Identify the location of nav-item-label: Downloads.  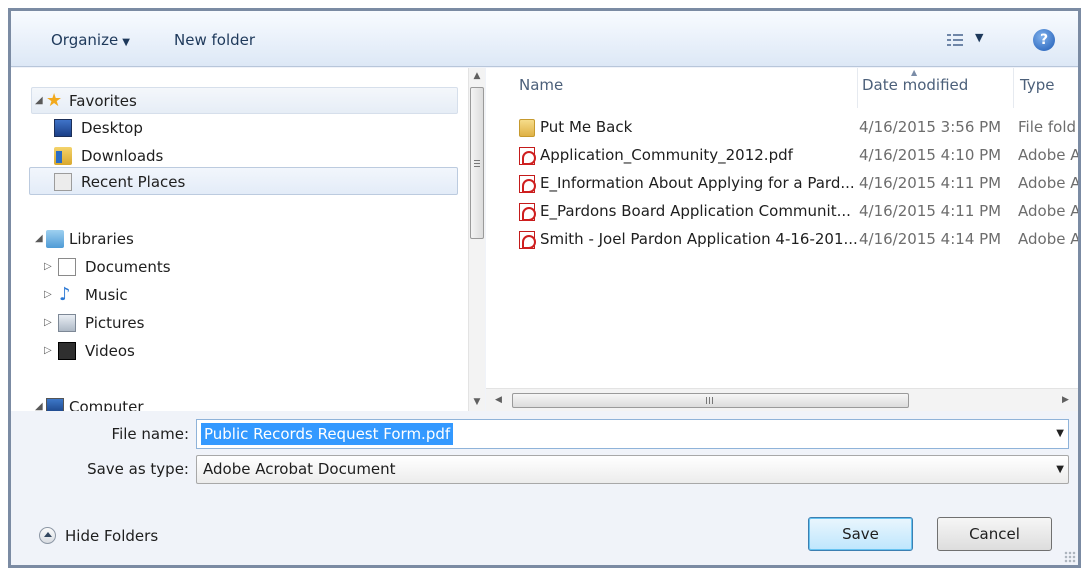
(122, 156).